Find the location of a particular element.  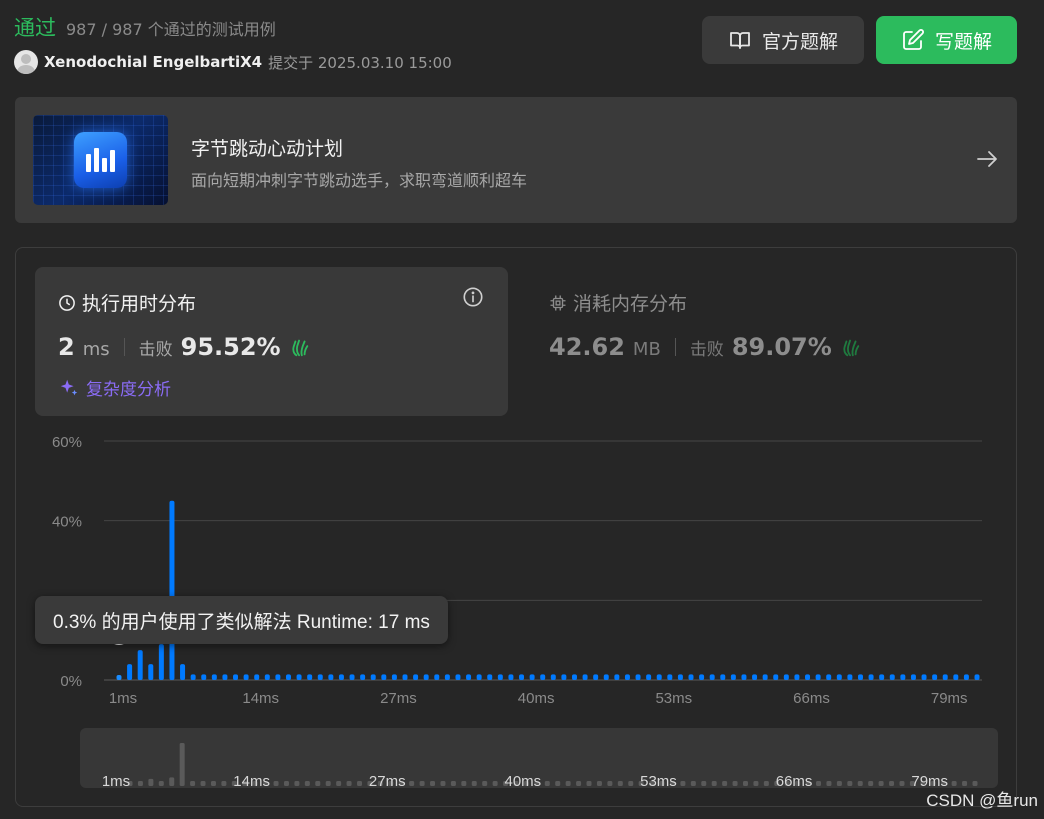

memory-title: 消耗内存分布 is located at coordinates (618, 302).